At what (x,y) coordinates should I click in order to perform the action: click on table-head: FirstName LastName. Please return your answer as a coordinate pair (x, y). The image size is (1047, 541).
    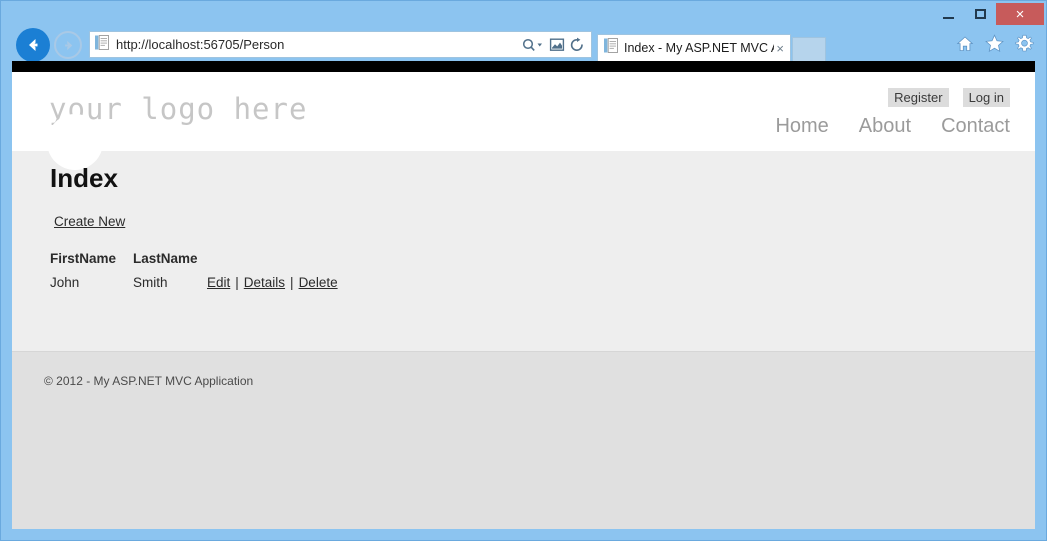
    Looking at the image, I should click on (194, 258).